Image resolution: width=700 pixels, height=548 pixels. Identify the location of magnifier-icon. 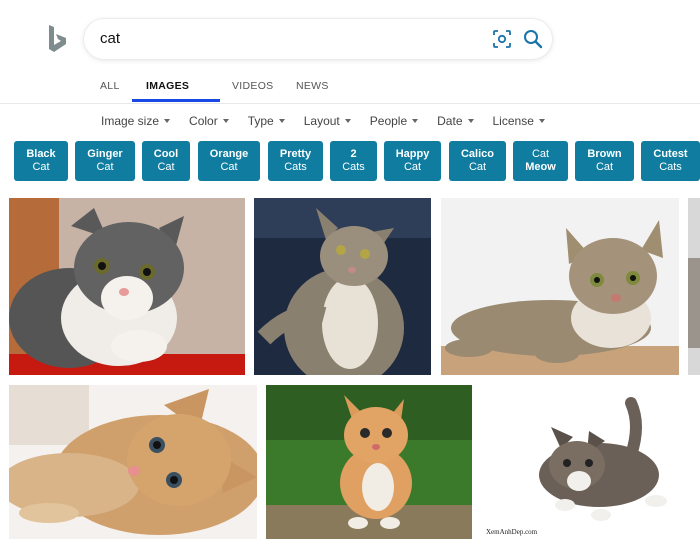
(533, 39).